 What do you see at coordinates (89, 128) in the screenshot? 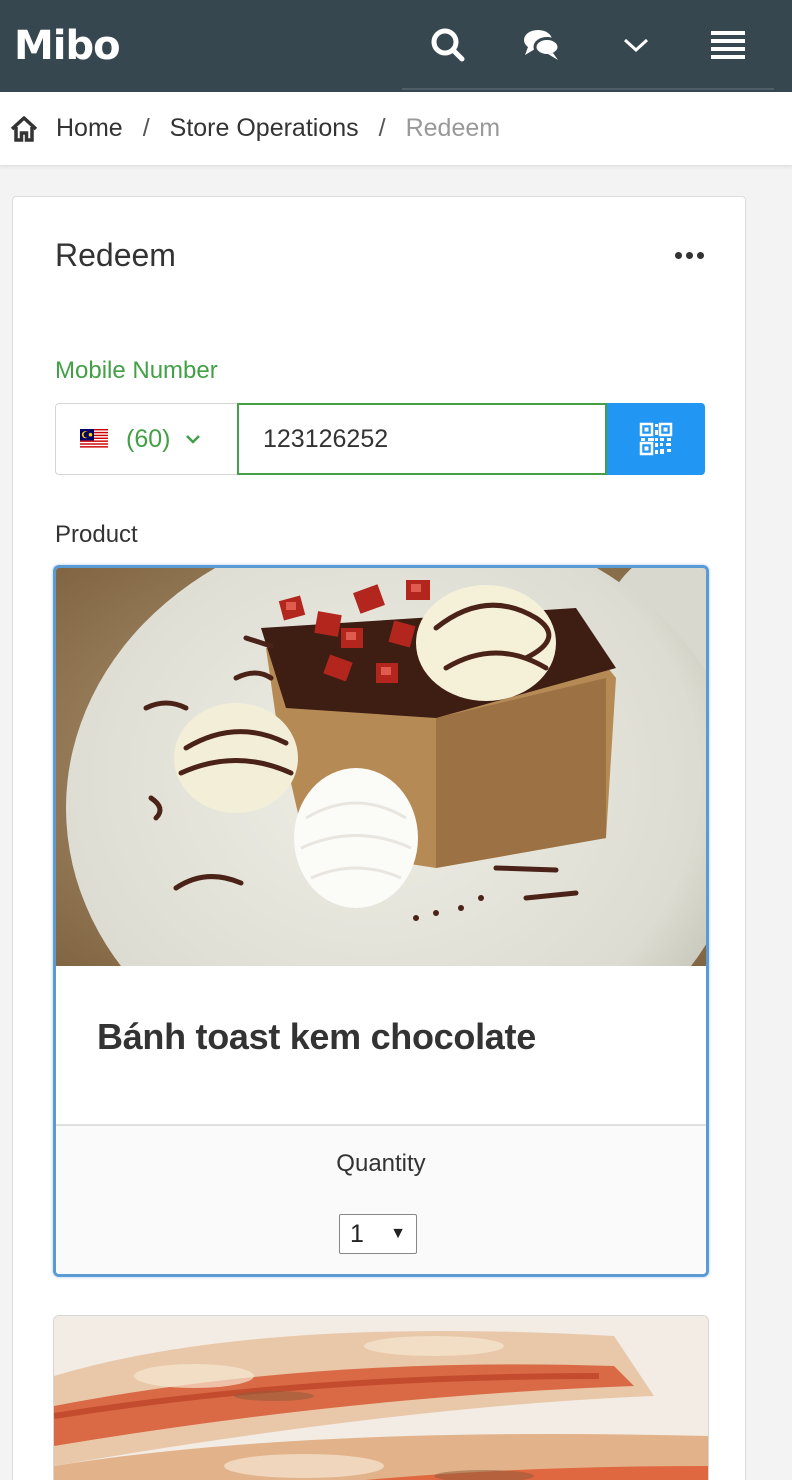
I see `breadcrumb-home: Home` at bounding box center [89, 128].